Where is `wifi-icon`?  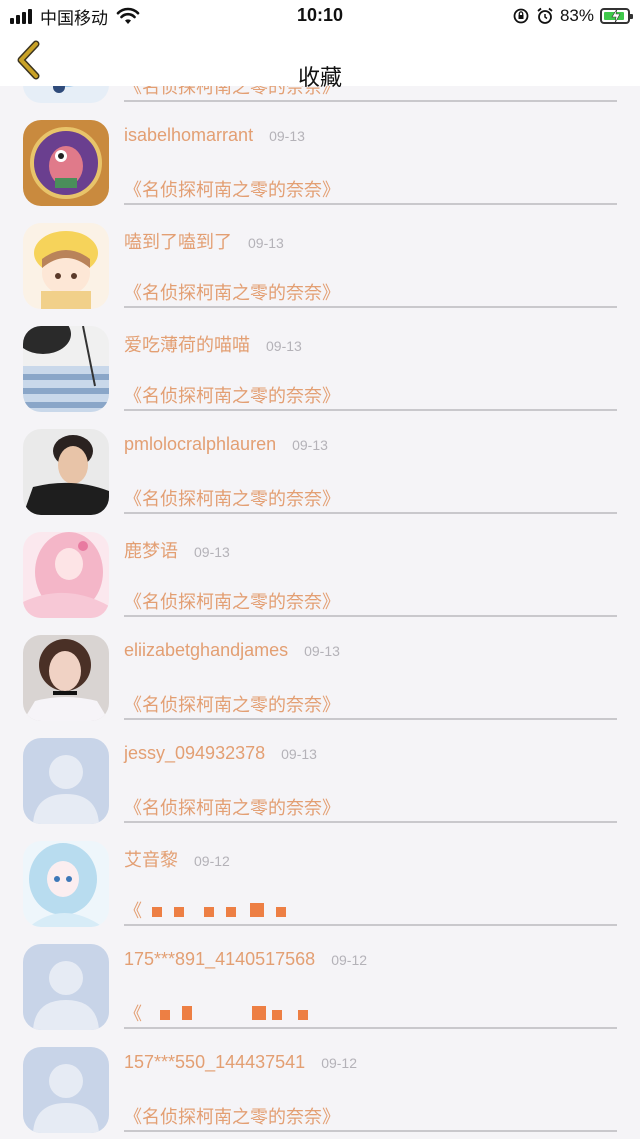 wifi-icon is located at coordinates (128, 15).